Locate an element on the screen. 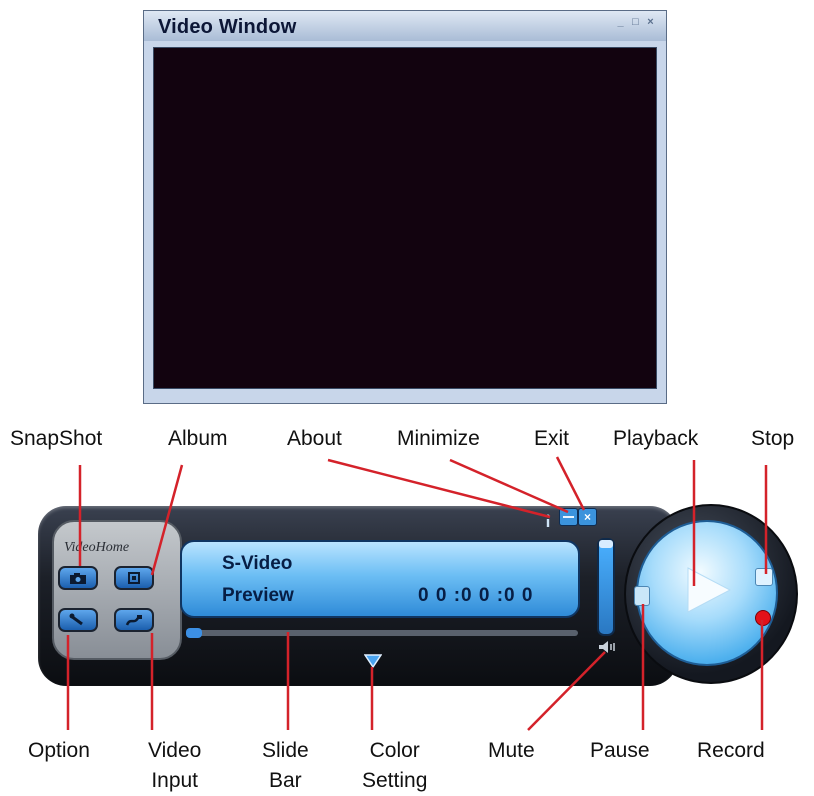  label-stop: Stop is located at coordinates (773, 438).